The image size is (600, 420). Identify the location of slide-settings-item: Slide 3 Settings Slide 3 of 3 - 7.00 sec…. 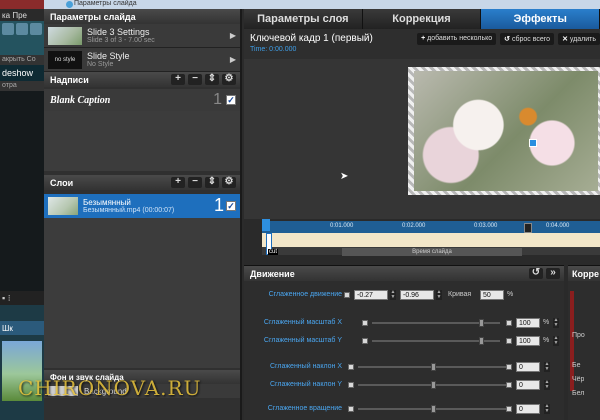
(142, 36).